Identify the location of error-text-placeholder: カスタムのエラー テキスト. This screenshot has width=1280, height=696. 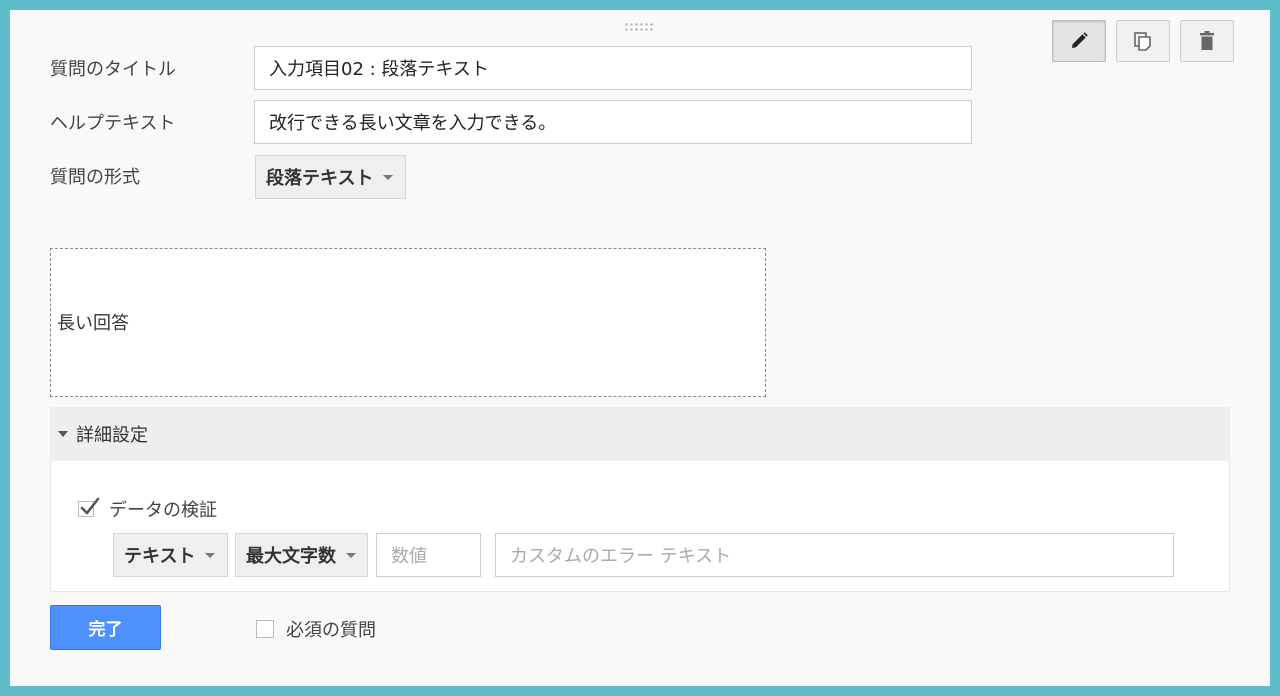
(621, 556).